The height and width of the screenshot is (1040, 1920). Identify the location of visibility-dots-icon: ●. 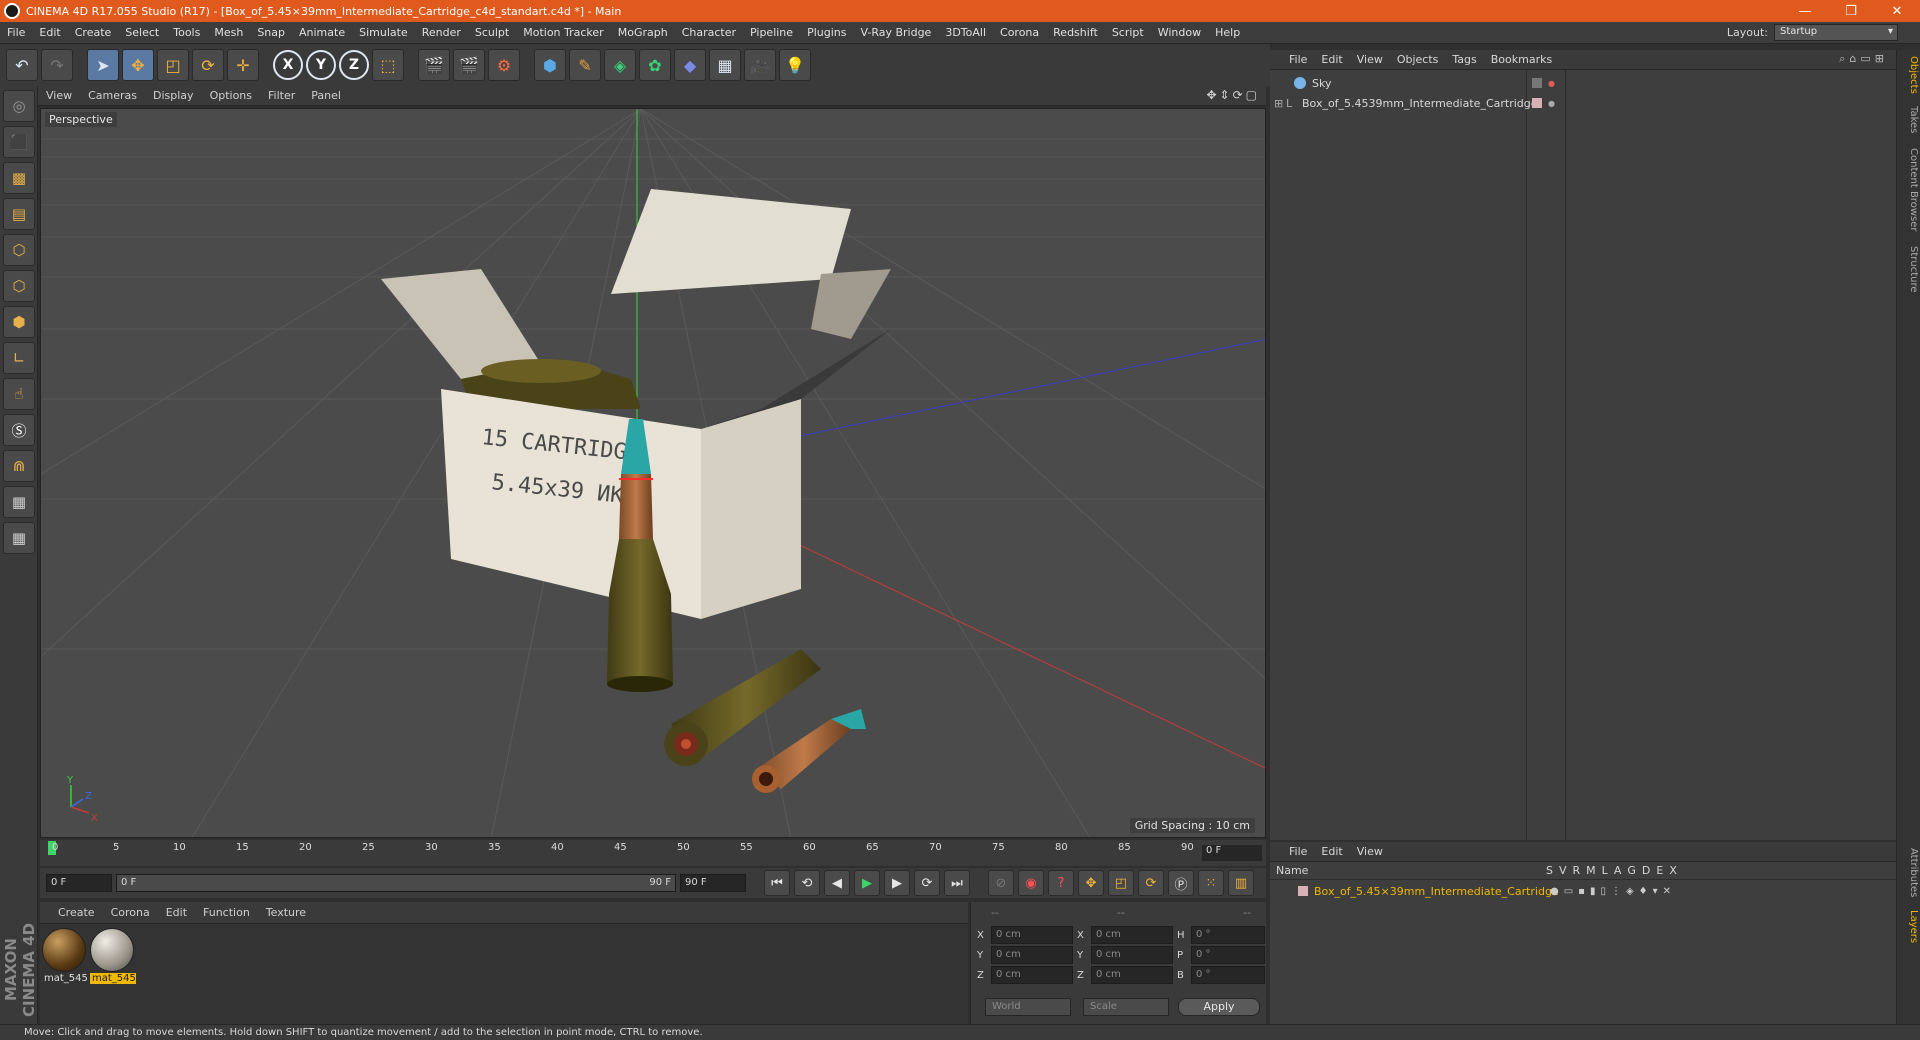
(1551, 103).